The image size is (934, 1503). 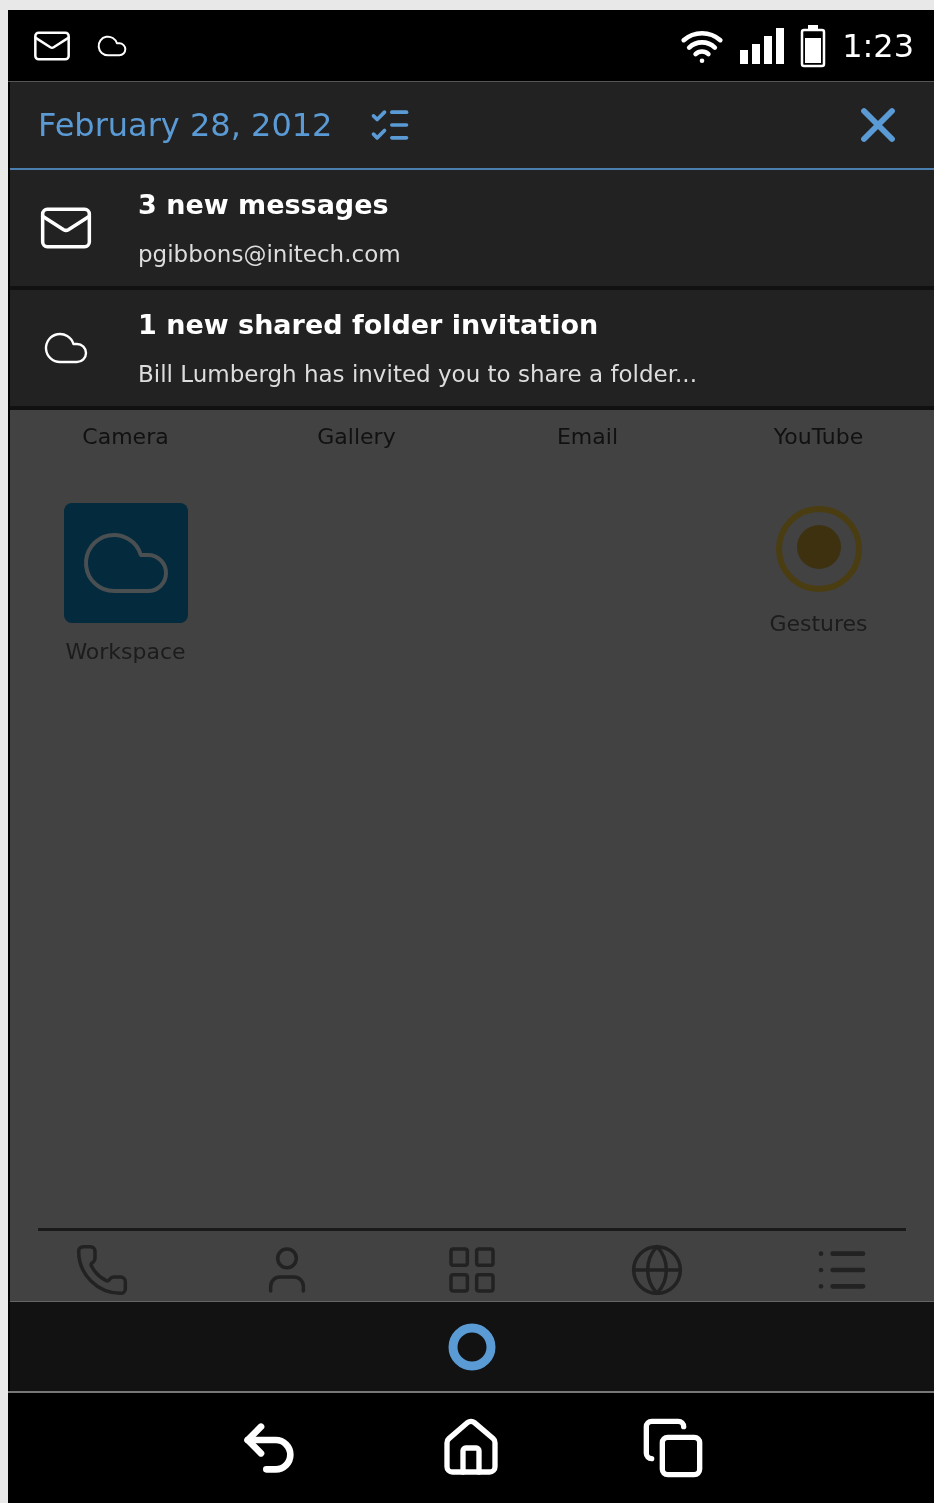 What do you see at coordinates (878, 46) in the screenshot?
I see `clock-time: 1:23` at bounding box center [878, 46].